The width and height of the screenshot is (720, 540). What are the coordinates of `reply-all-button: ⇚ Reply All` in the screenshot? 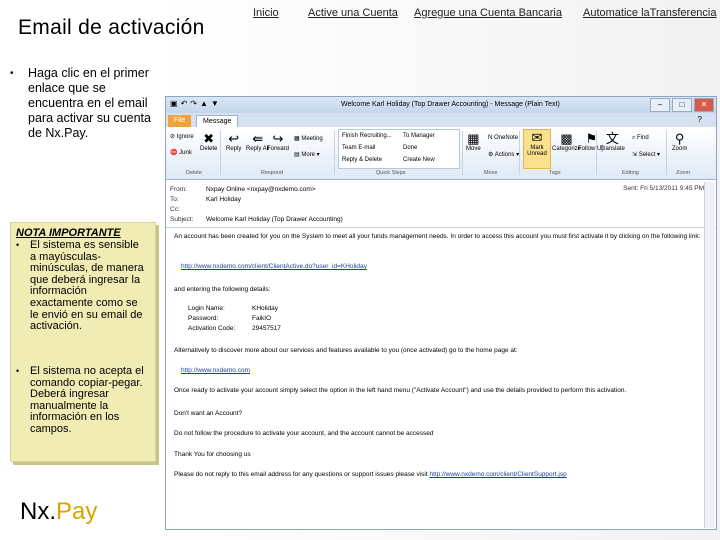 It's located at (257, 141).